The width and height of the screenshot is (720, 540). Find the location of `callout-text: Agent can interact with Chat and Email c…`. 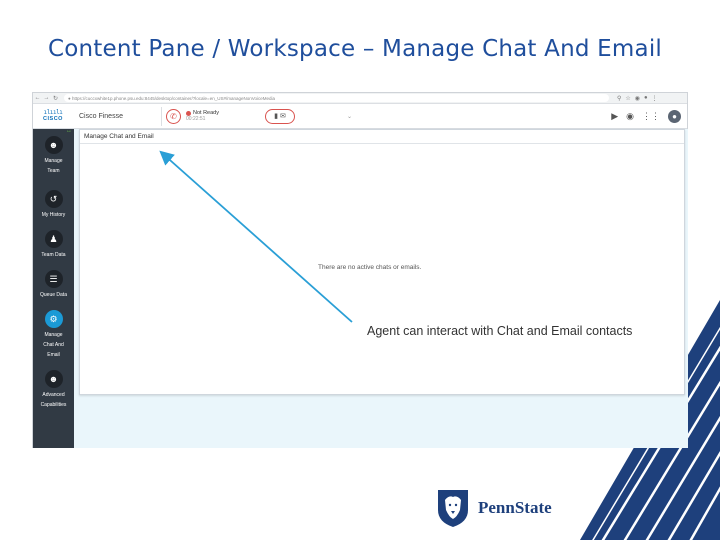

callout-text: Agent can interact with Chat and Email c… is located at coordinates (500, 331).